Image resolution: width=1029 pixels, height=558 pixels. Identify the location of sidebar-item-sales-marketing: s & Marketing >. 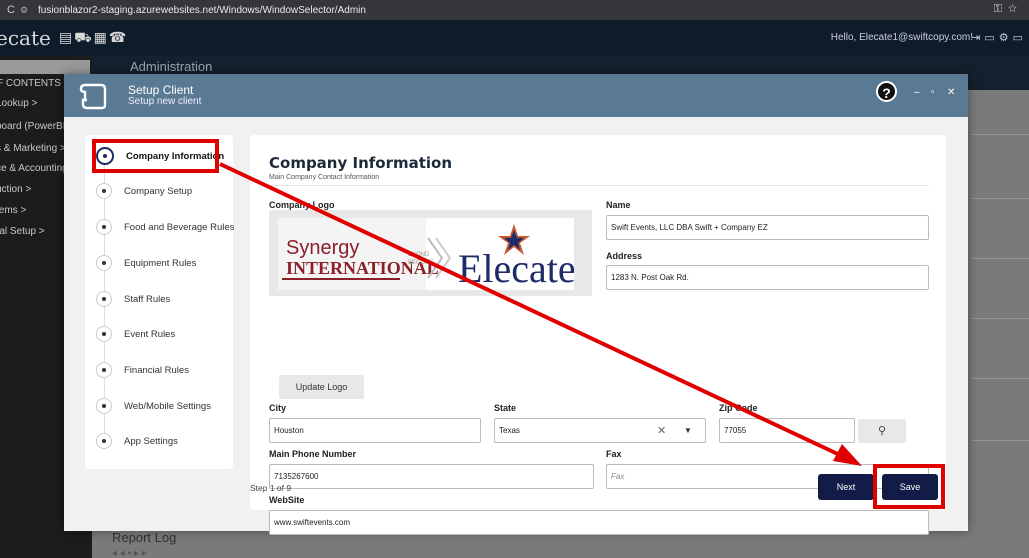
(33, 148).